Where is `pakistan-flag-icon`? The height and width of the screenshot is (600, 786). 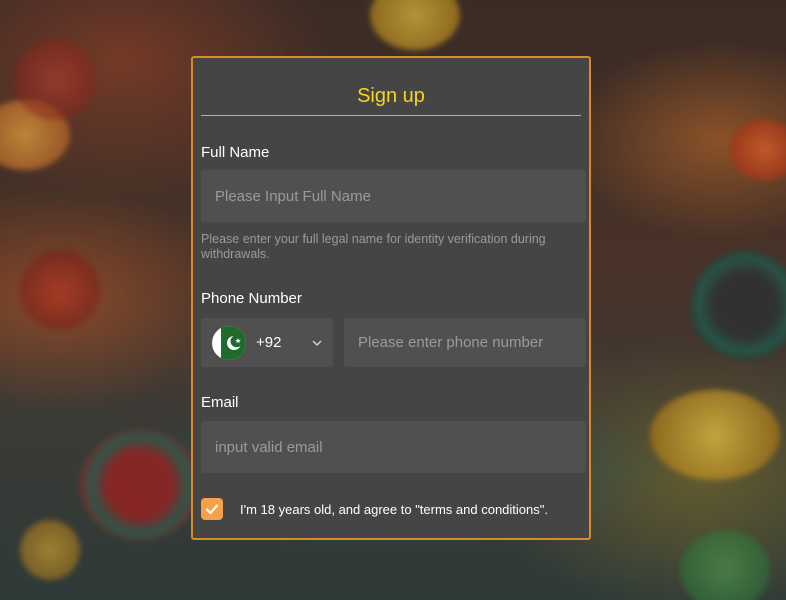 pakistan-flag-icon is located at coordinates (229, 342).